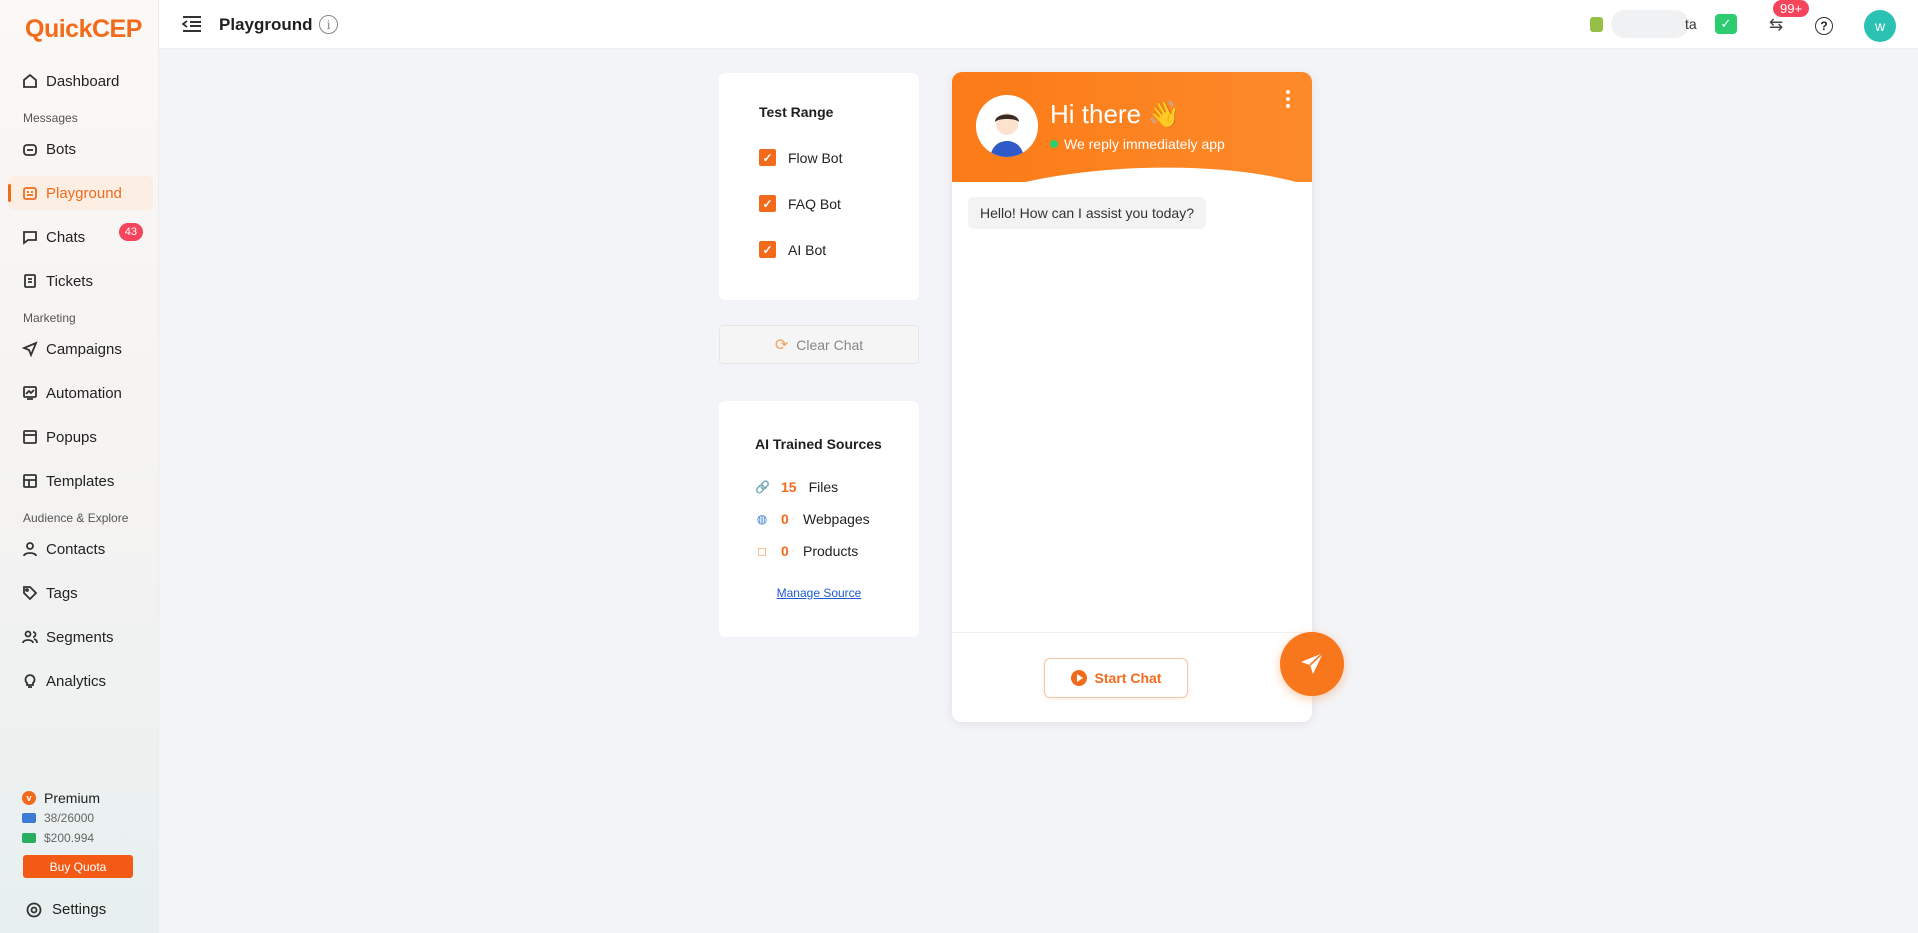 This screenshot has height=933, width=1918. I want to click on sidebar-item-playground: Playground, so click(80, 193).